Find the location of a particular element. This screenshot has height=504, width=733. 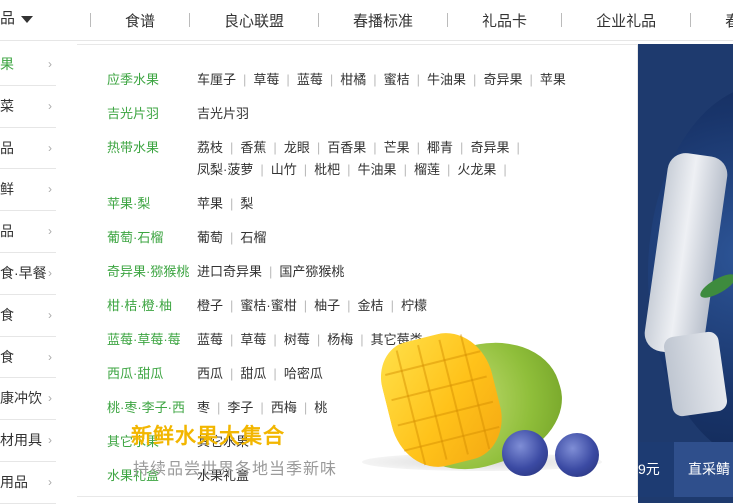

sidebar-item: 菜 › is located at coordinates (28, 107).